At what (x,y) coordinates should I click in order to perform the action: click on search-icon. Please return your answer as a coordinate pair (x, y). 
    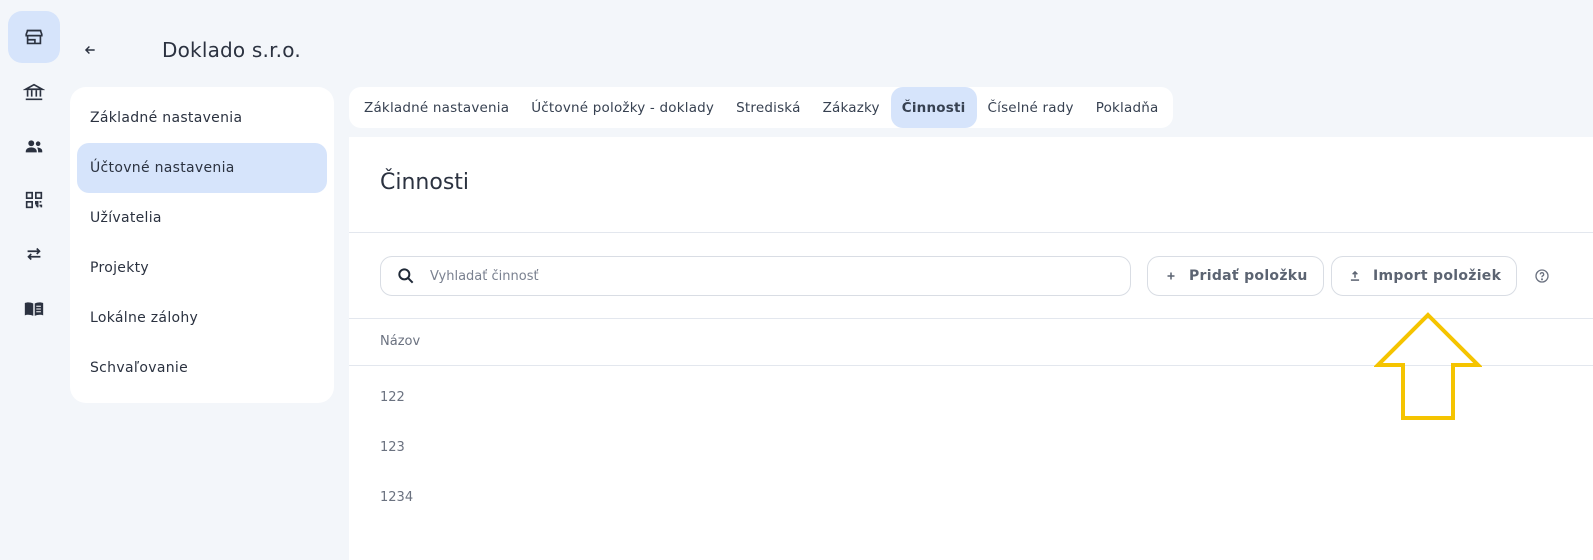
    Looking at the image, I should click on (406, 276).